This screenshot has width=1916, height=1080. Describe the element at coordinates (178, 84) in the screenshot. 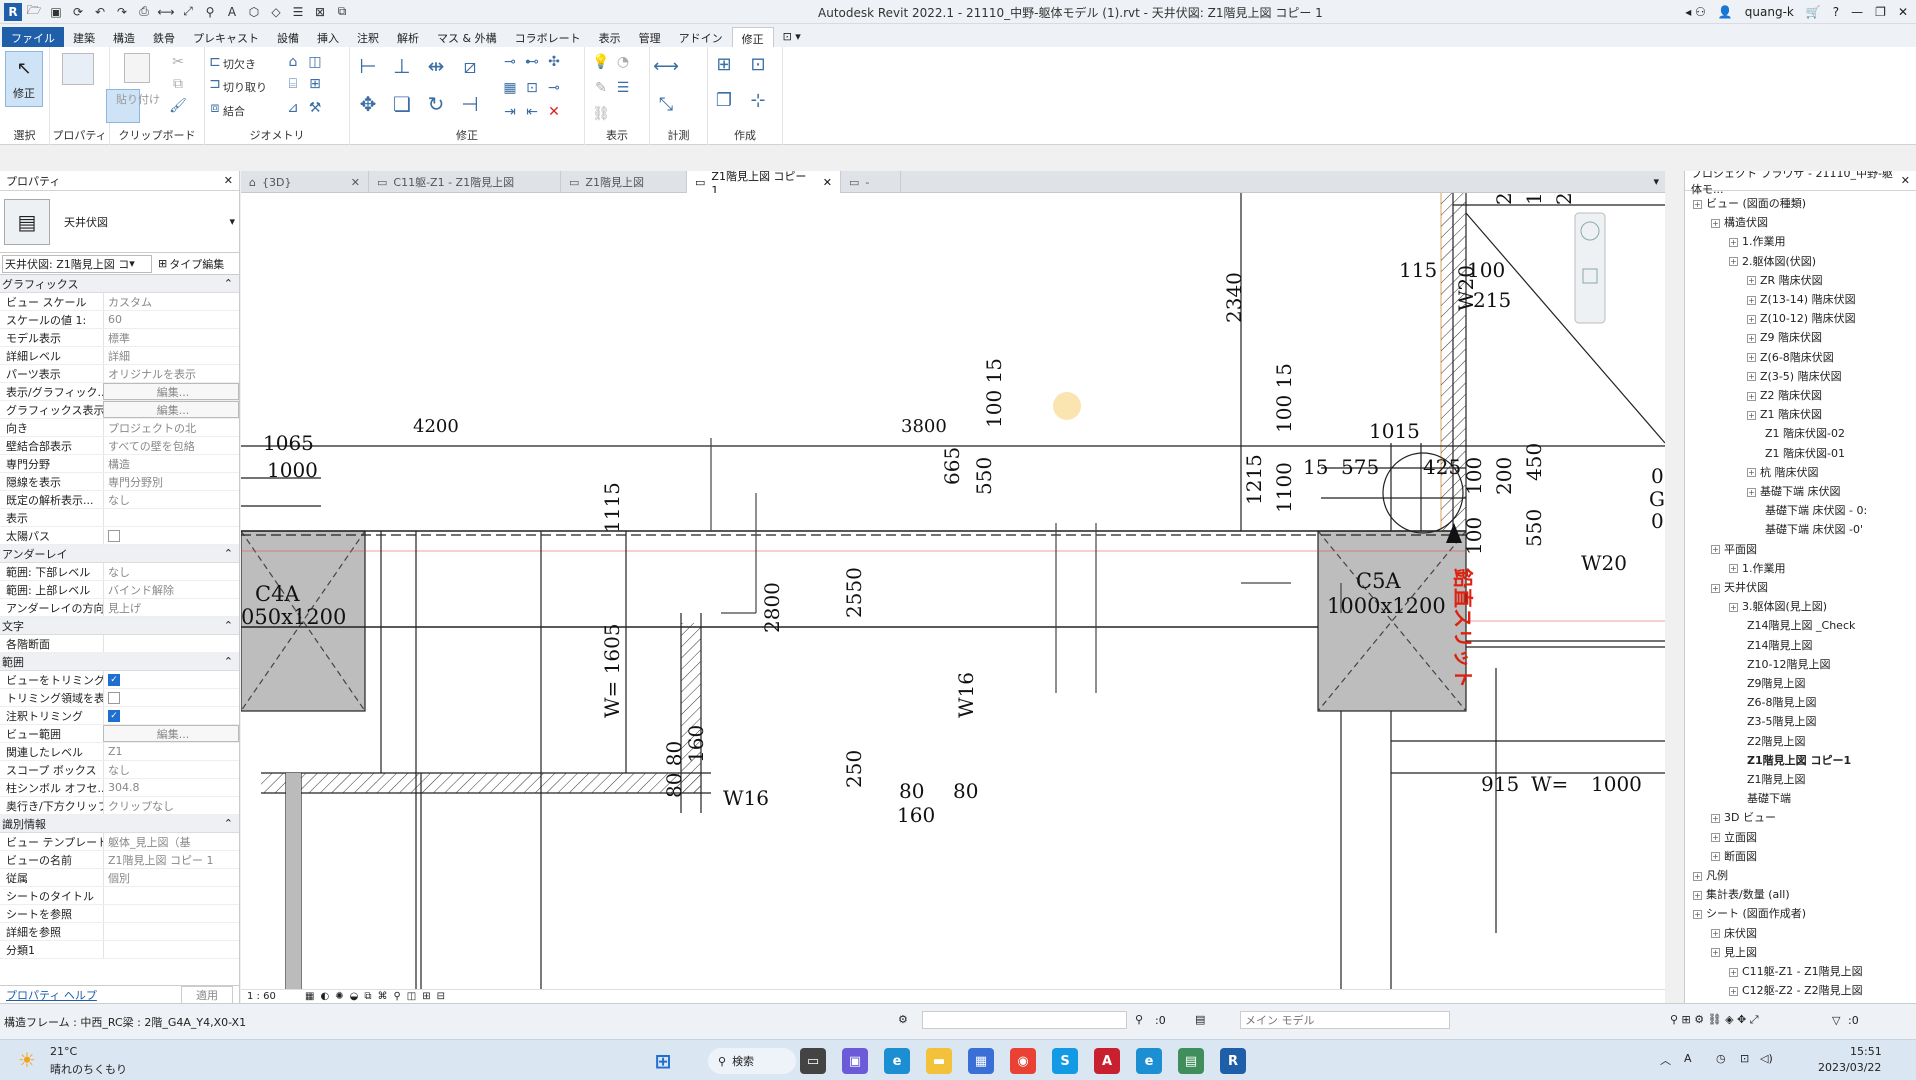

I see `copy-icon: ⧉` at that location.